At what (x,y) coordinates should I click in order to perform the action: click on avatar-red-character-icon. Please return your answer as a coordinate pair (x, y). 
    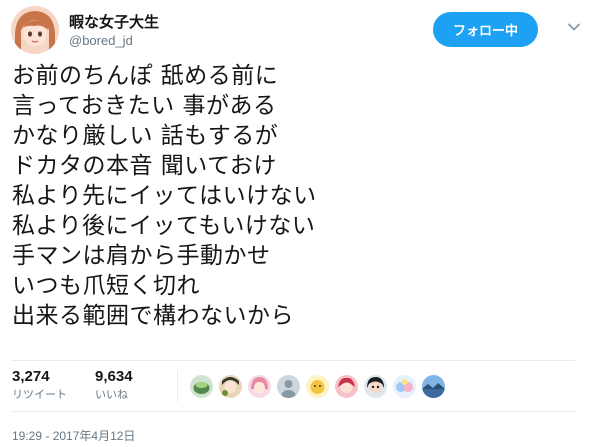
    Looking at the image, I should click on (346, 386).